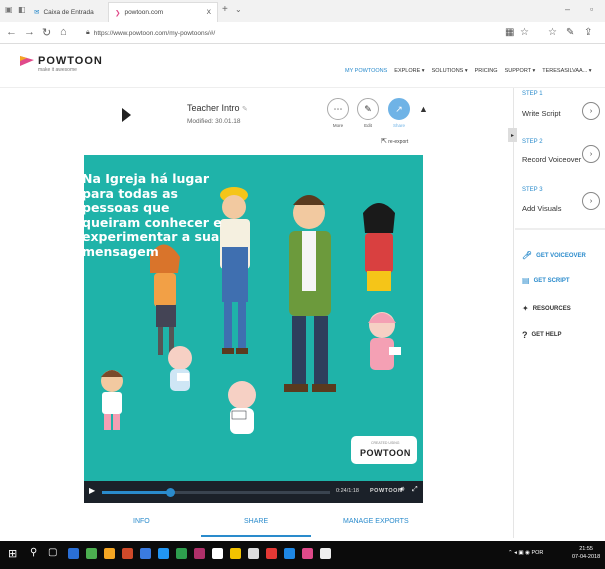  Describe the element at coordinates (586, 557) in the screenshot. I see `clock-date: 07-04-2018` at that location.